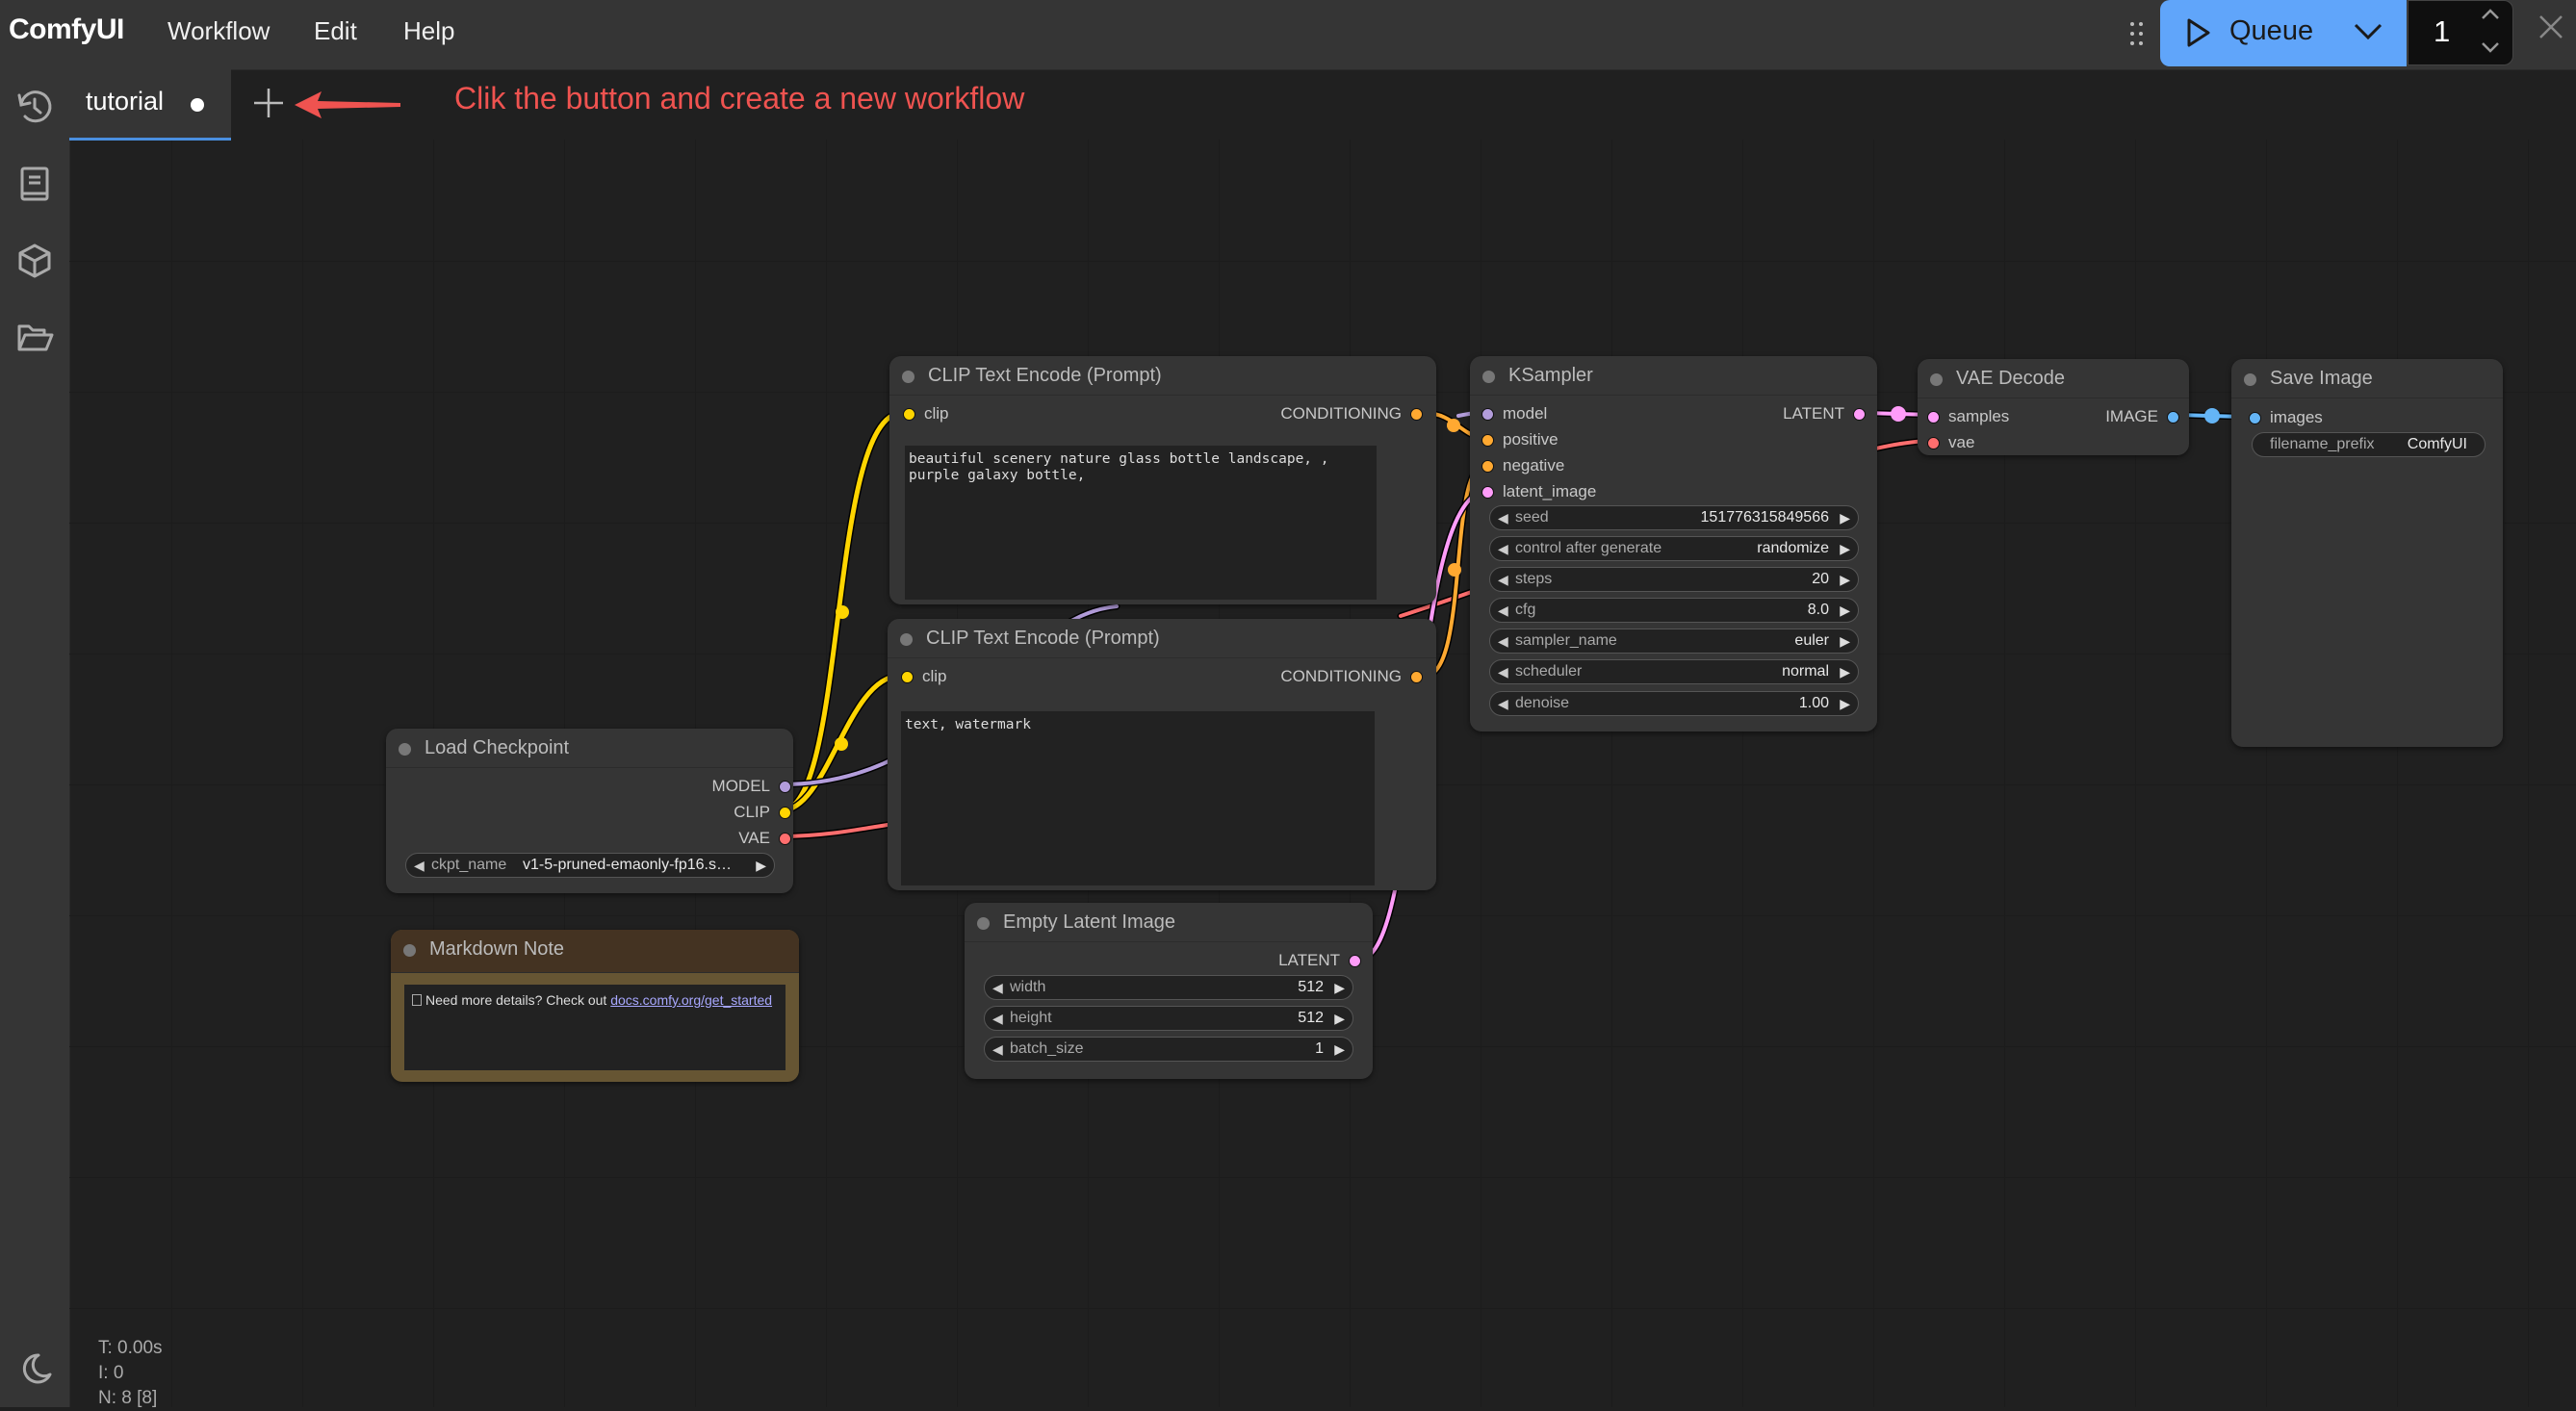 The width and height of the screenshot is (2576, 1411). What do you see at coordinates (1674, 548) in the screenshot?
I see `widget-control-after-generate: ◀ control after generate randomize ▶` at bounding box center [1674, 548].